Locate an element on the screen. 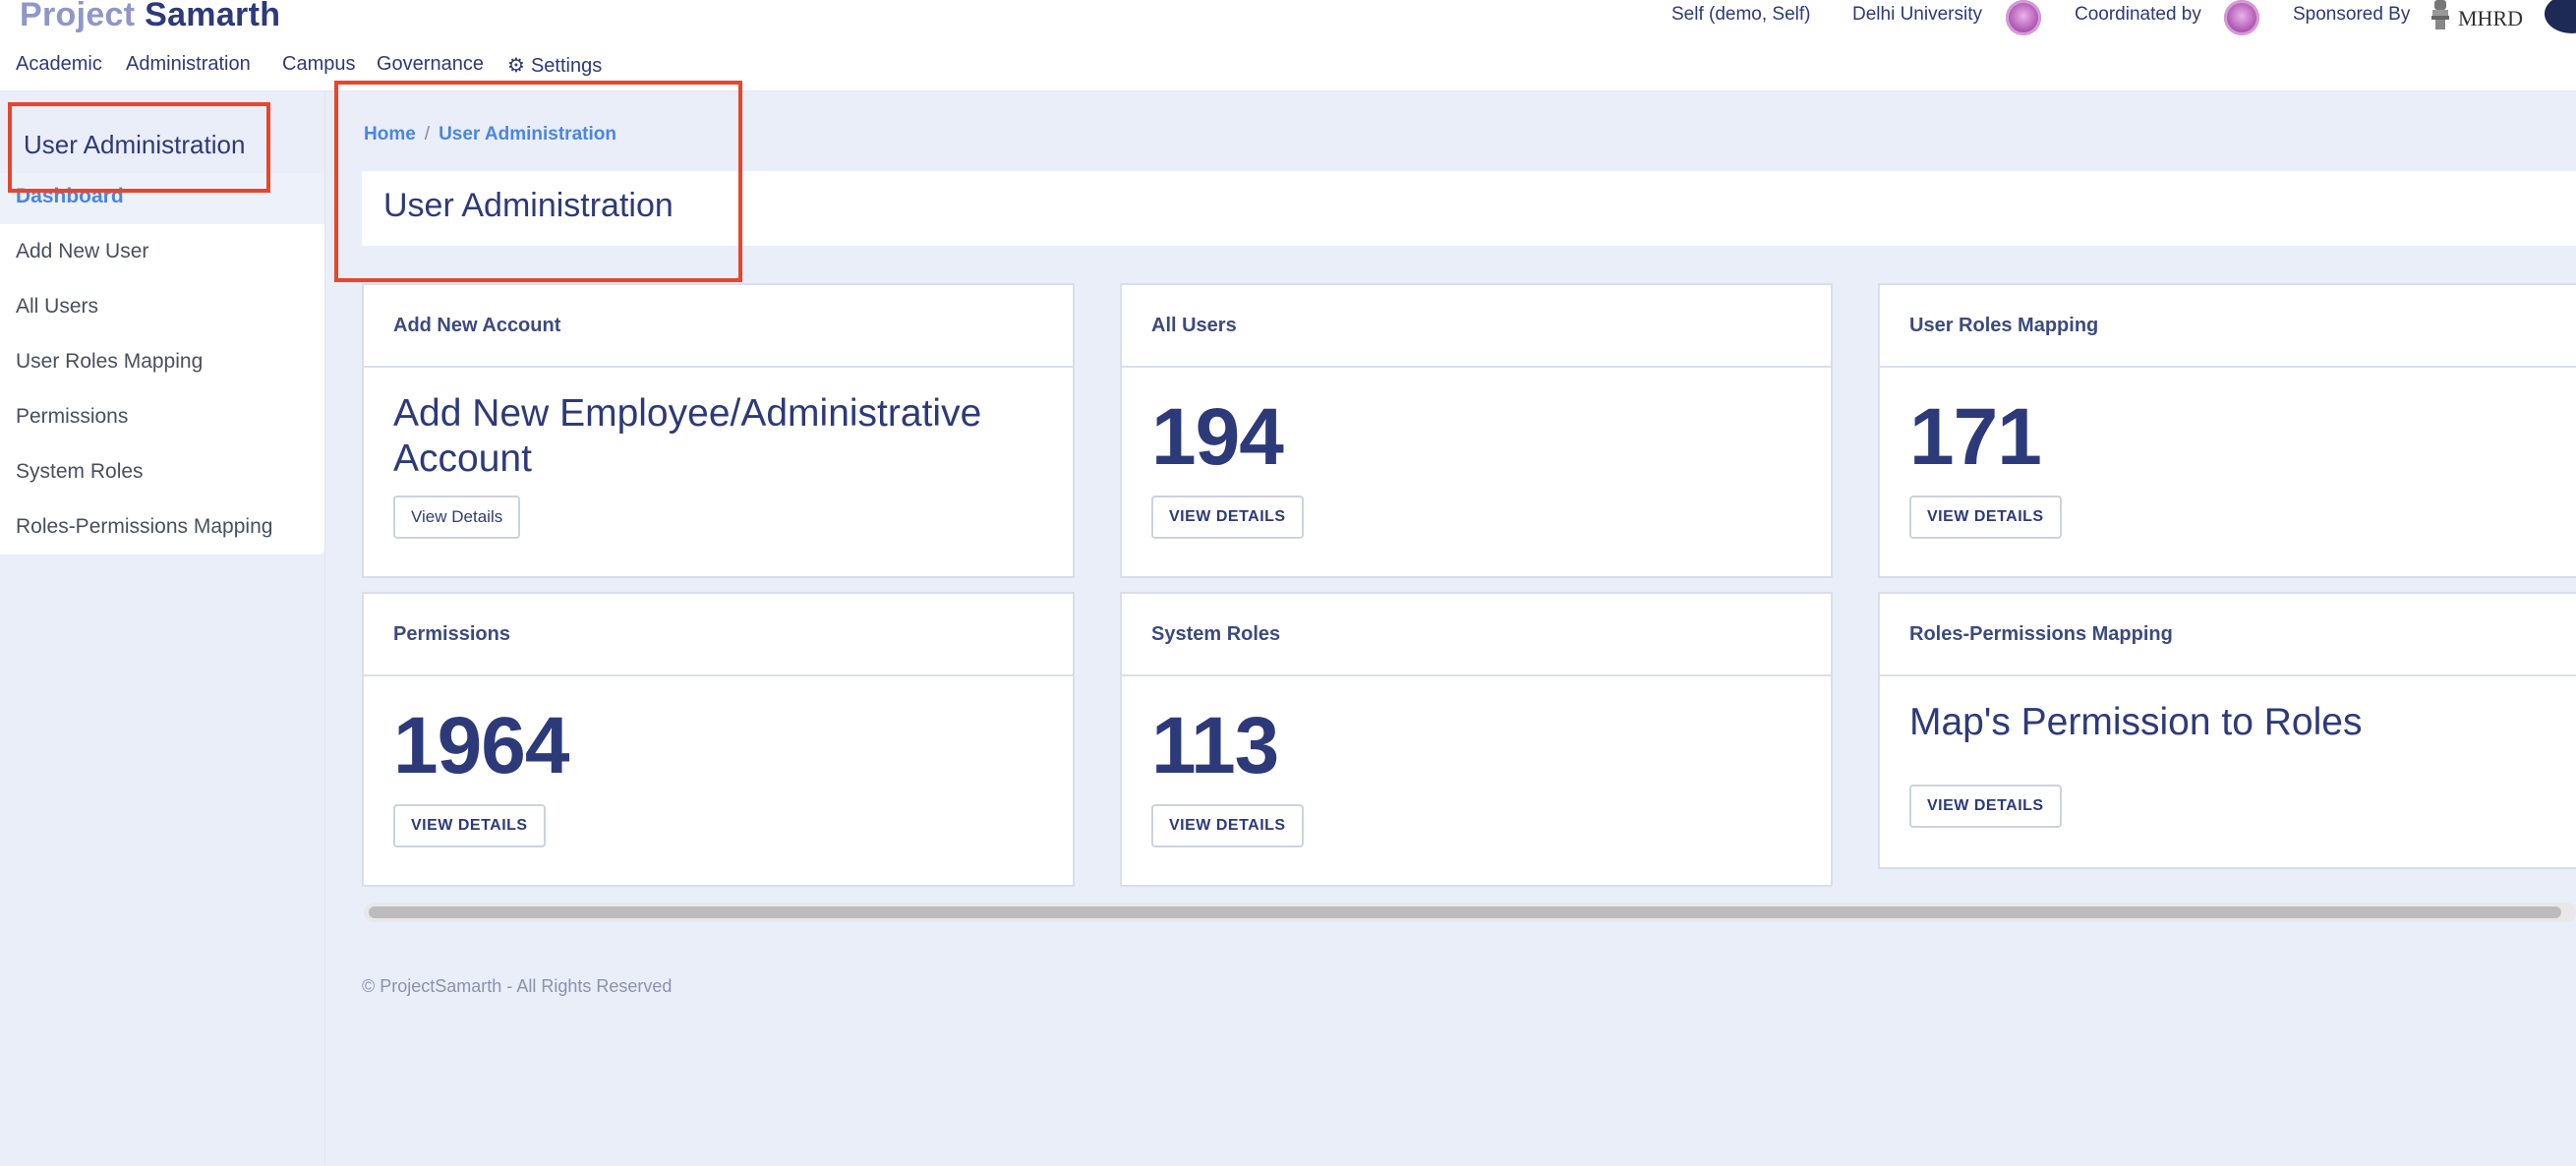 This screenshot has height=1166, width=2576. university-seal-icon is located at coordinates (2023, 18).